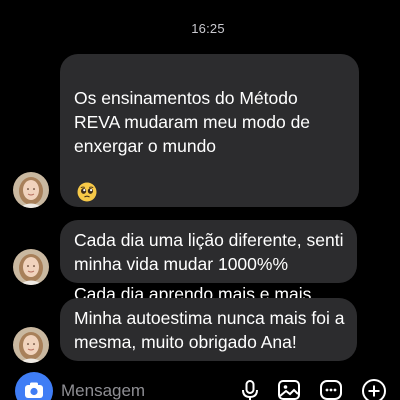 The height and width of the screenshot is (400, 400). I want to click on microphone-icon, so click(250, 389).